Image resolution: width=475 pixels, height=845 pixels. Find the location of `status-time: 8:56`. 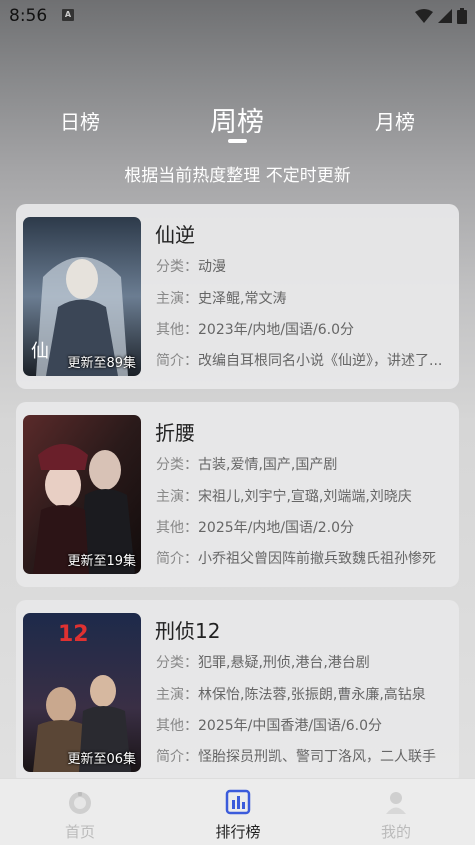

status-time: 8:56 is located at coordinates (28, 16).